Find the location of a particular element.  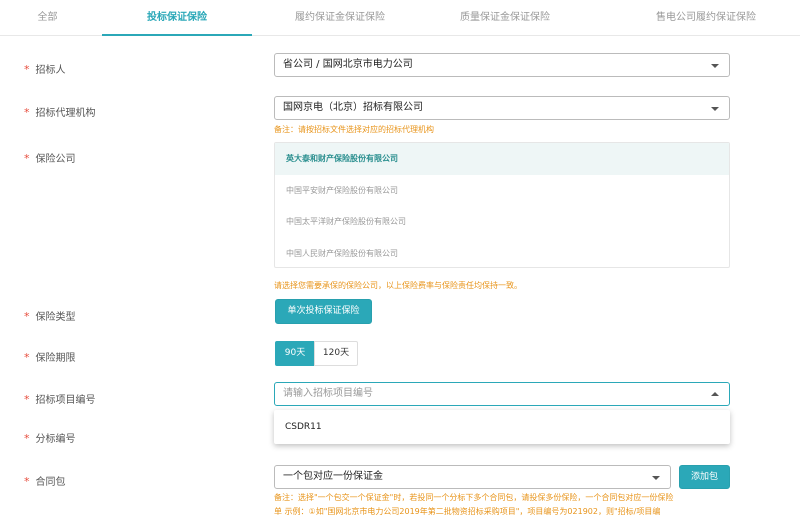

bidder-select: 省公司 / 国网北京市电力公司 is located at coordinates (502, 65).